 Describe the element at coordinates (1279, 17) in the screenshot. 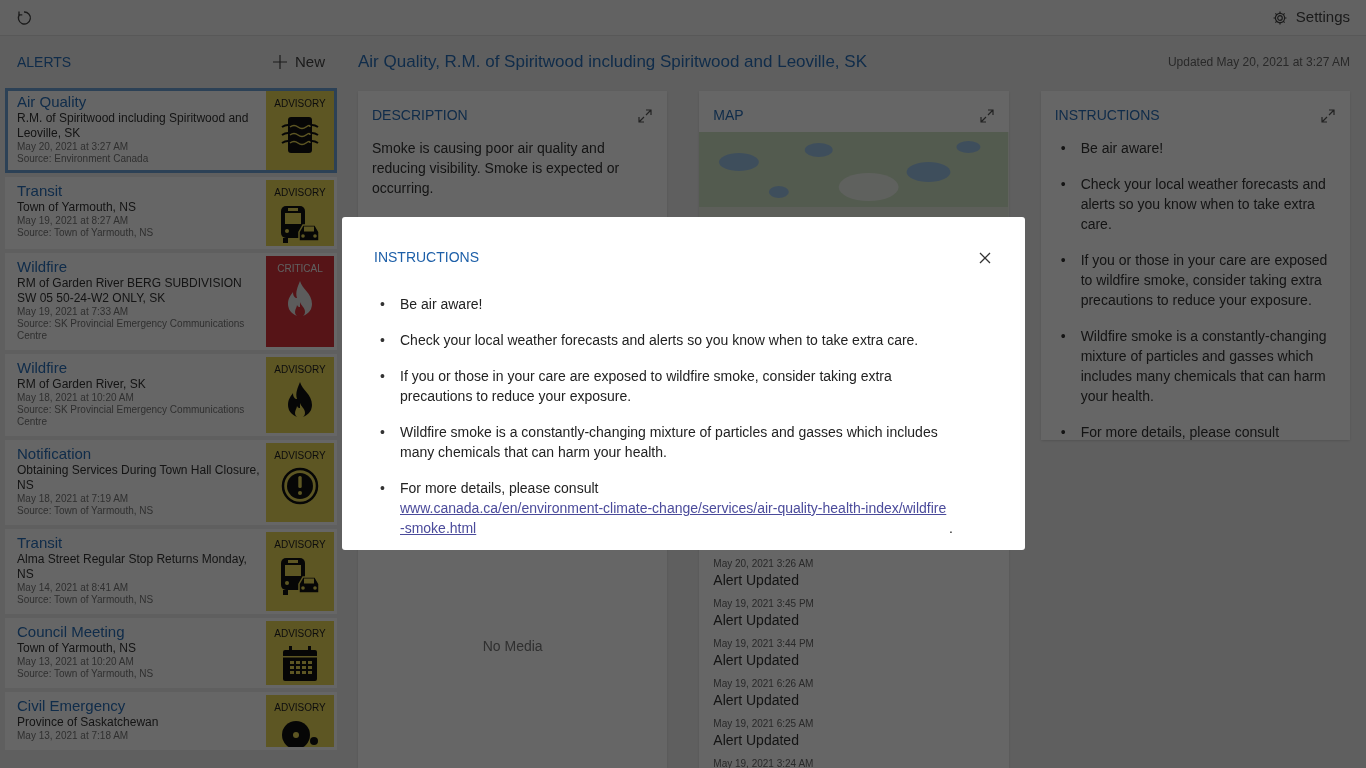

I see `settings-icon` at that location.